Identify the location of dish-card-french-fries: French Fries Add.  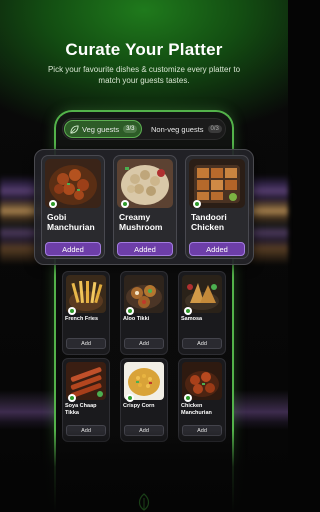
(86, 313).